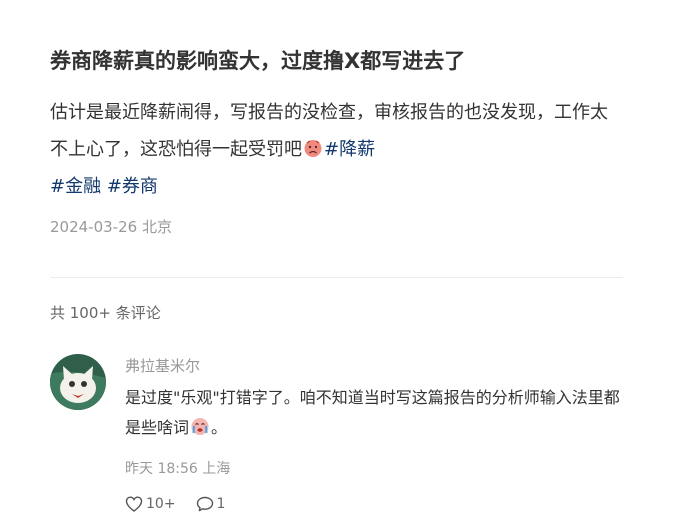  What do you see at coordinates (219, 427) in the screenshot?
I see `comment-text-end: 。` at bounding box center [219, 427].